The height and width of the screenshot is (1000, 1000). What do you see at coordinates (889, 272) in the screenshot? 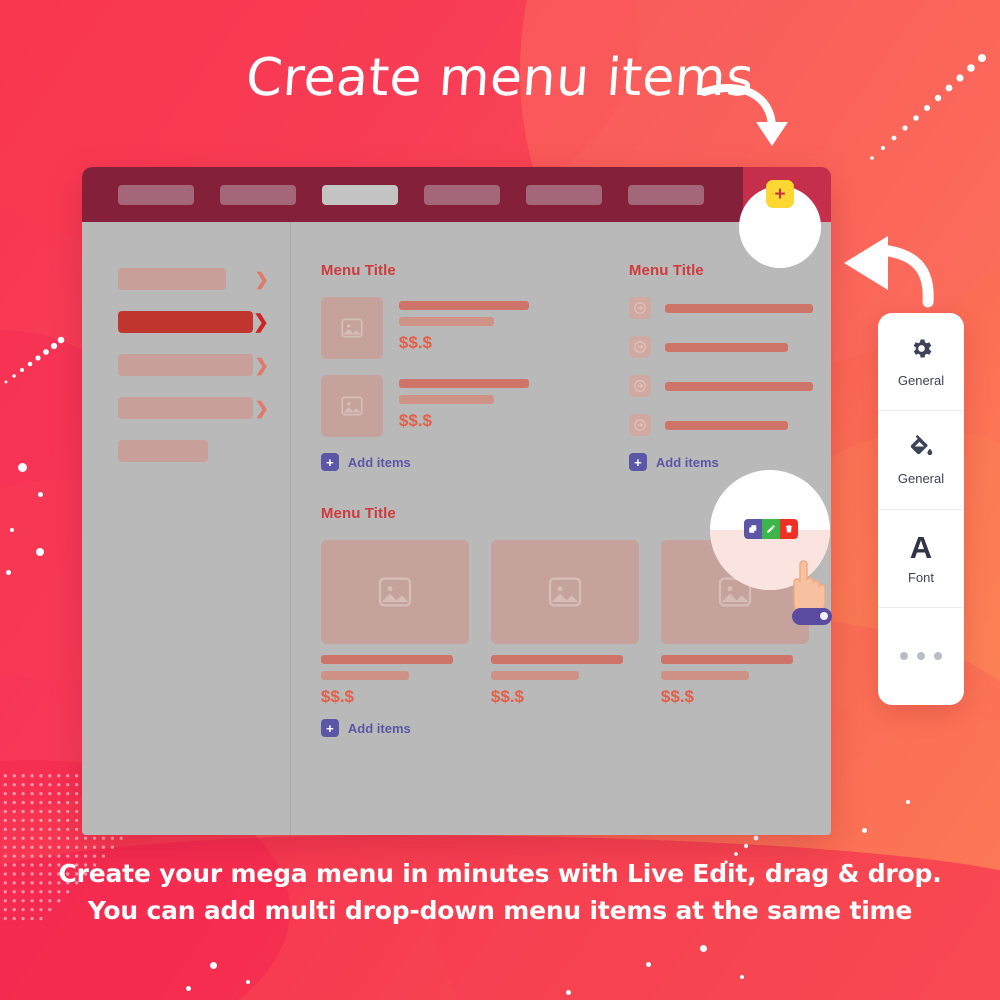
I see `curved-arrow-left-icon` at bounding box center [889, 272].